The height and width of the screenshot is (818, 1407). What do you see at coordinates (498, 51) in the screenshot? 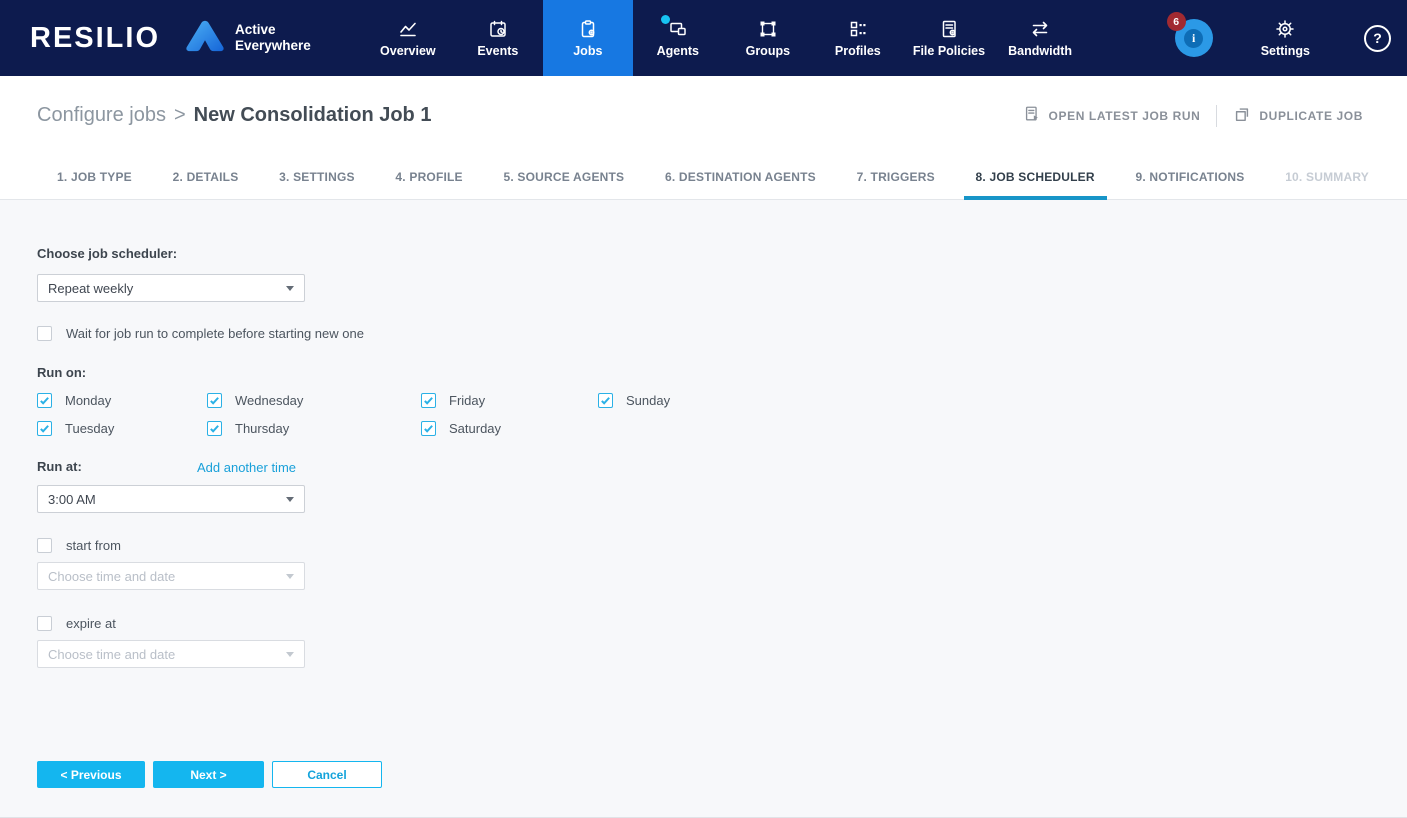
I see `nav-label: Events` at bounding box center [498, 51].